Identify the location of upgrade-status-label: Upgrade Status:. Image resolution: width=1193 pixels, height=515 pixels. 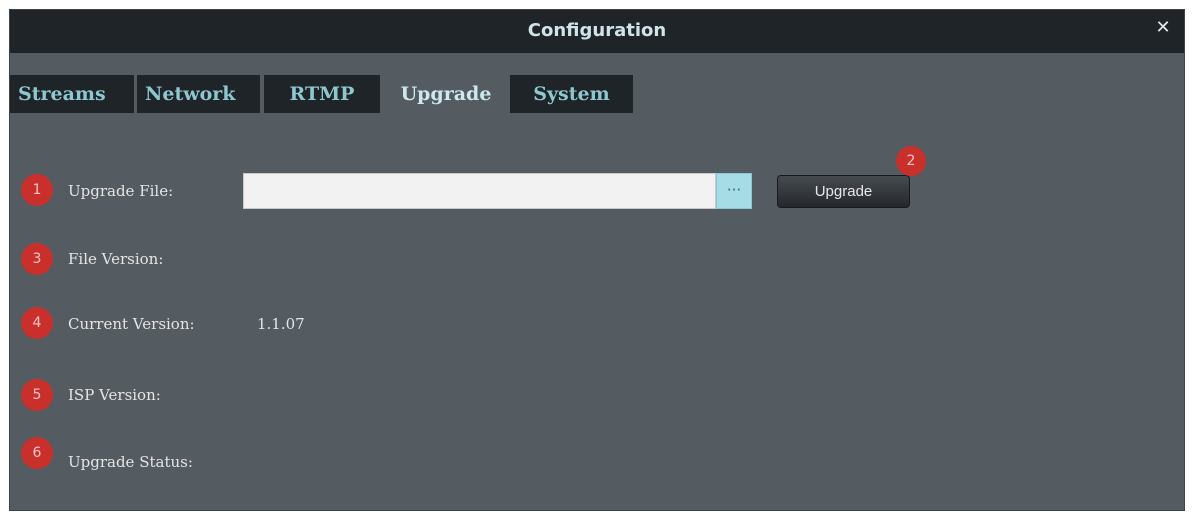
(130, 462).